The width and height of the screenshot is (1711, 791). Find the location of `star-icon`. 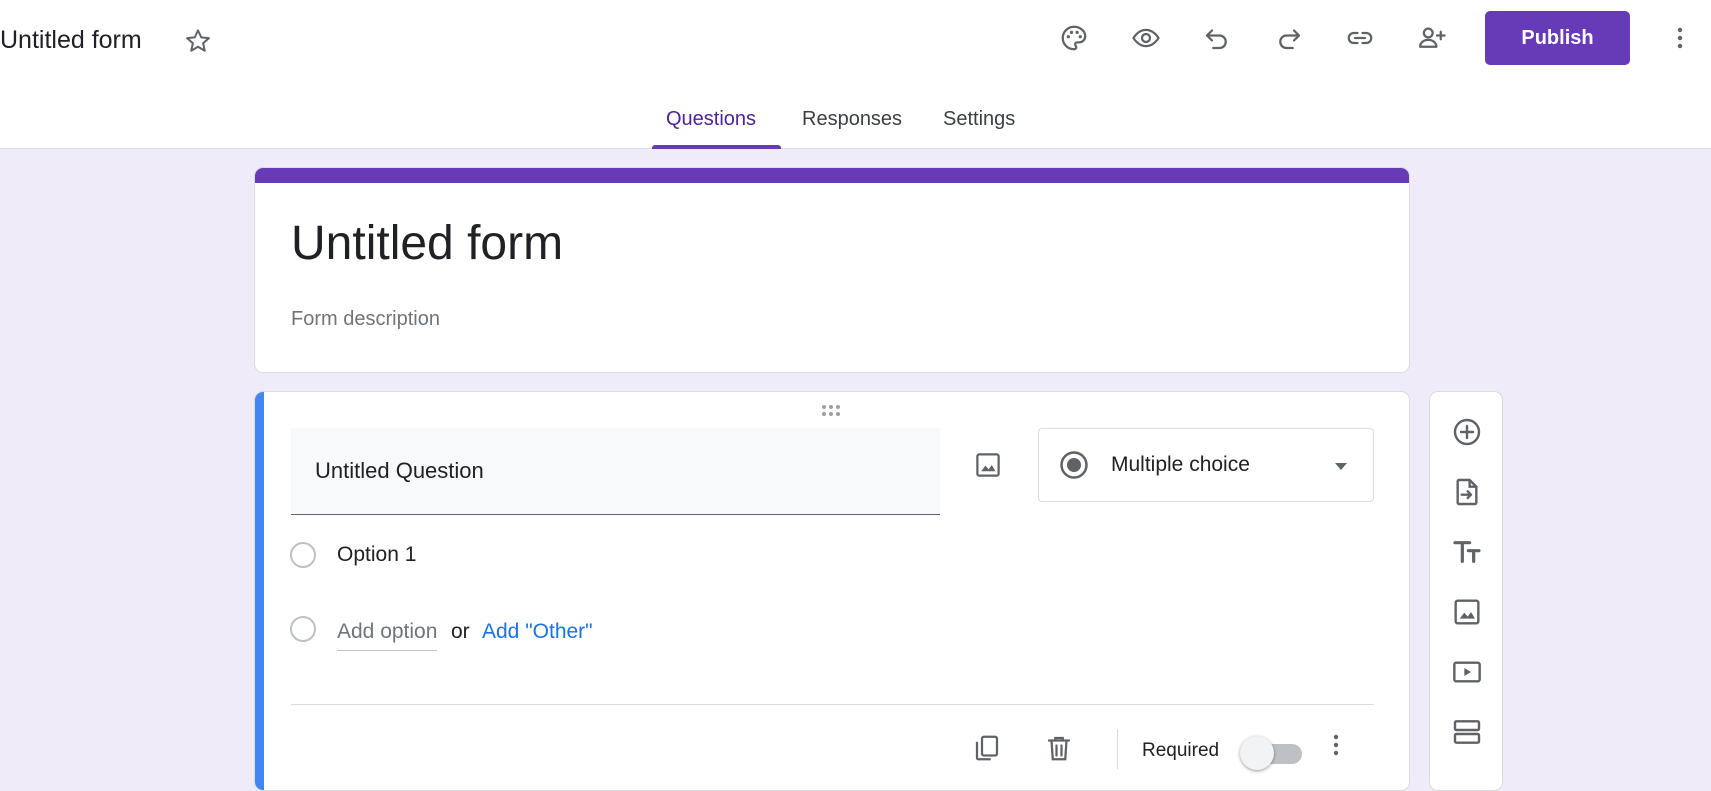

star-icon is located at coordinates (198, 41).